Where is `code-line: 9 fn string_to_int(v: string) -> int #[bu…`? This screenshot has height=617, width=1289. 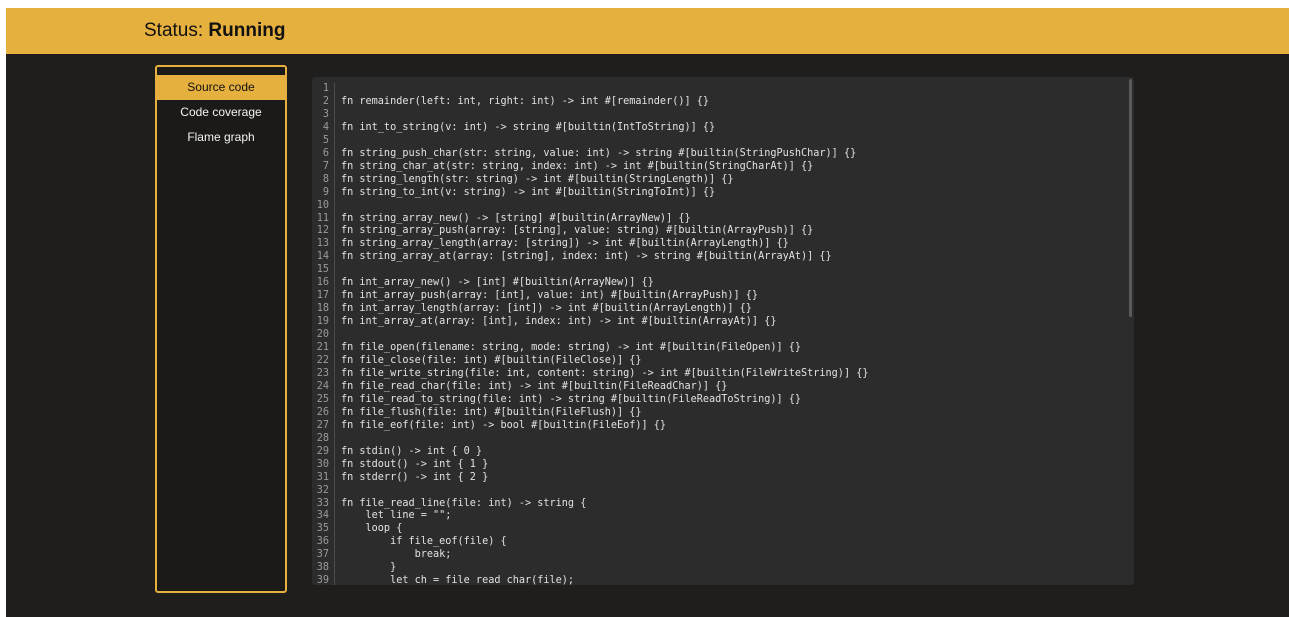 code-line: 9 fn string_to_int(v: string) -> int #[bu… is located at coordinates (717, 193).